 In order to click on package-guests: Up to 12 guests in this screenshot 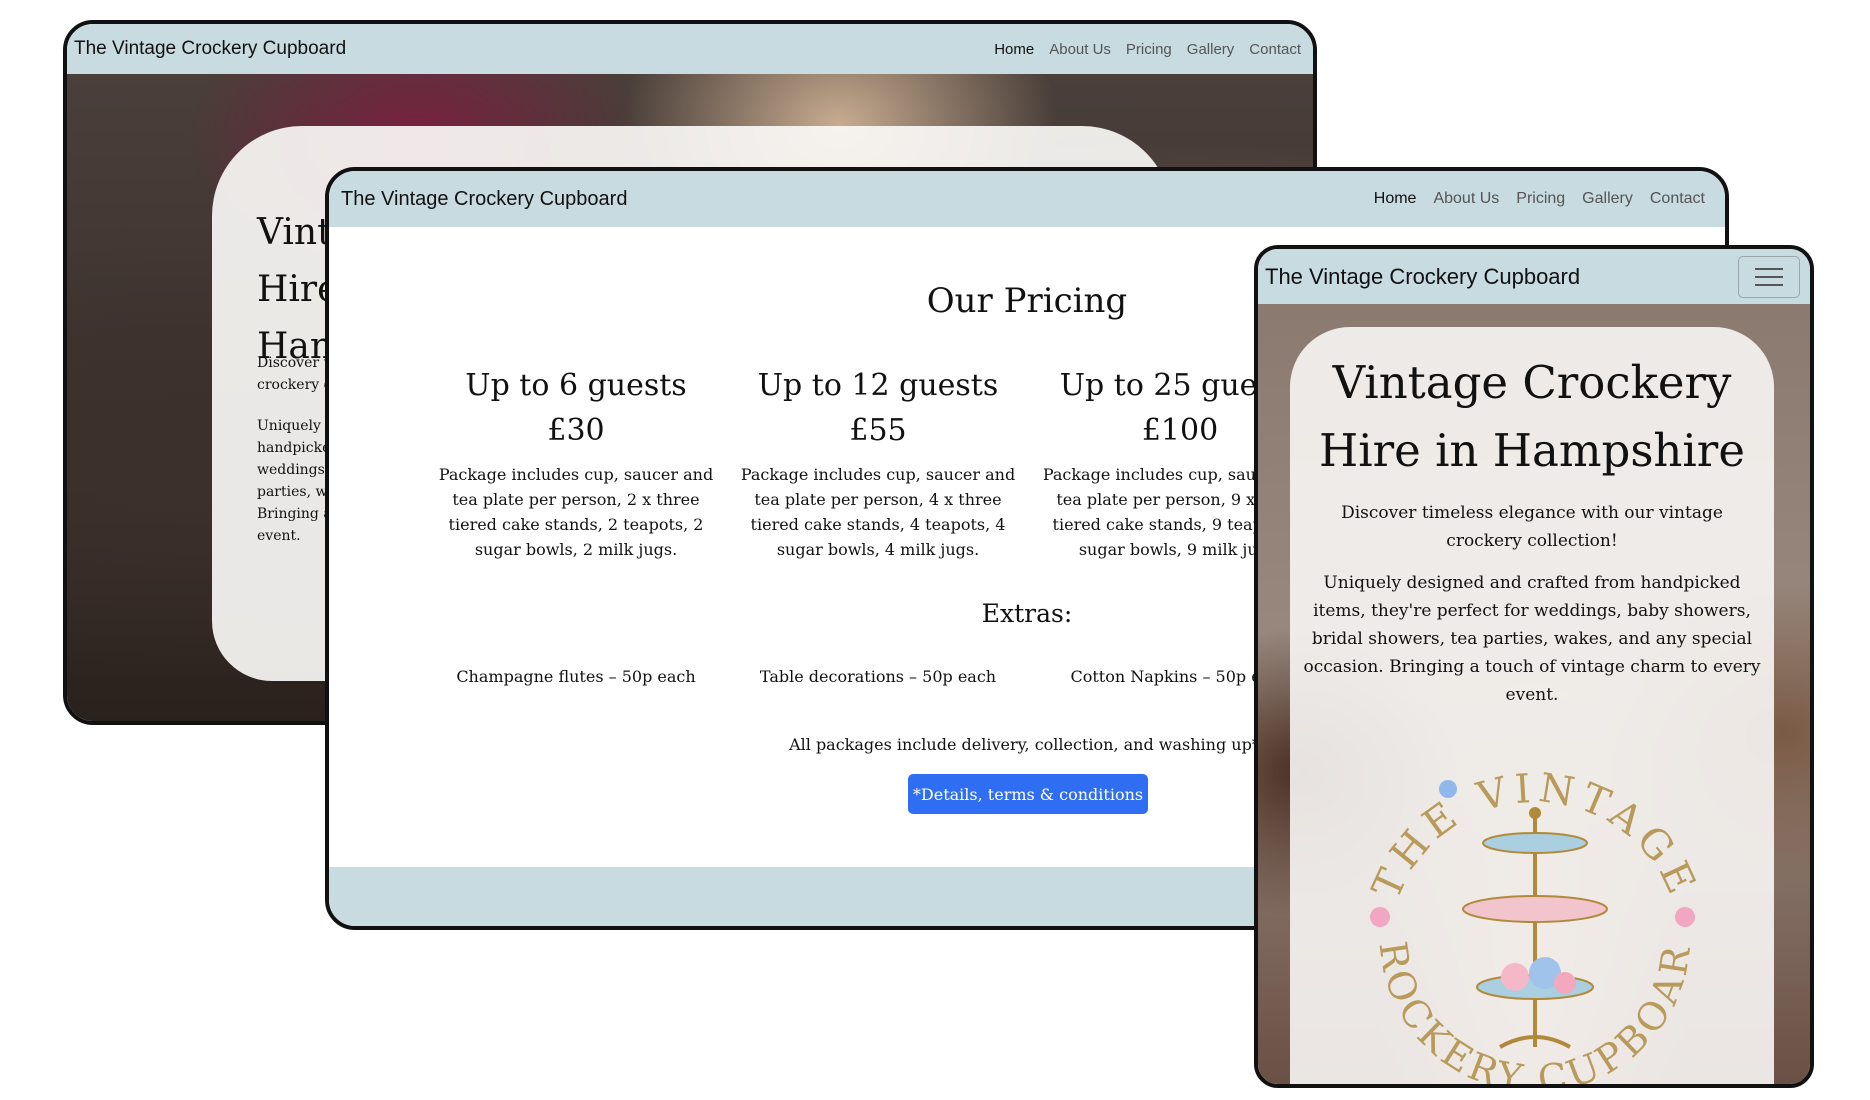, I will do `click(878, 385)`.